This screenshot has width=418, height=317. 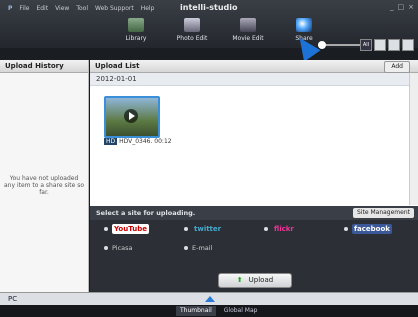 I want to click on upload-button: ⬆ Upload, so click(x=255, y=280).